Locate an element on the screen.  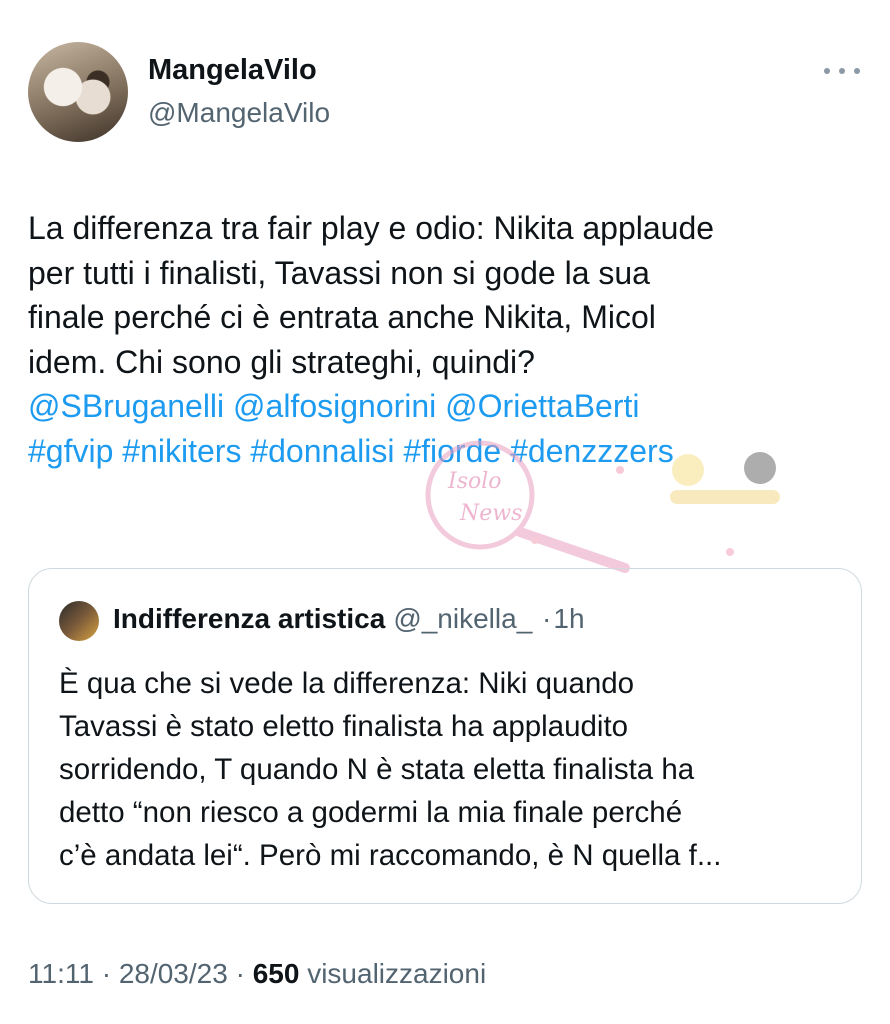
hashtag-link: #nikiters is located at coordinates (181, 451).